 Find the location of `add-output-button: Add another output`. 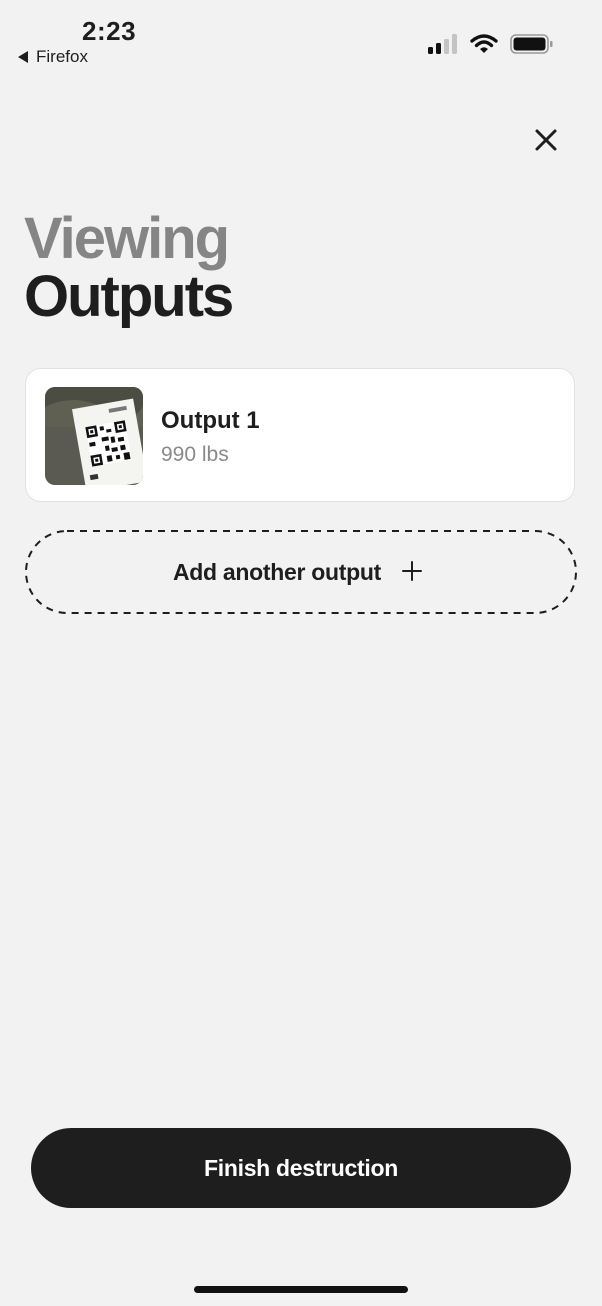

add-output-button: Add another output is located at coordinates (301, 572).